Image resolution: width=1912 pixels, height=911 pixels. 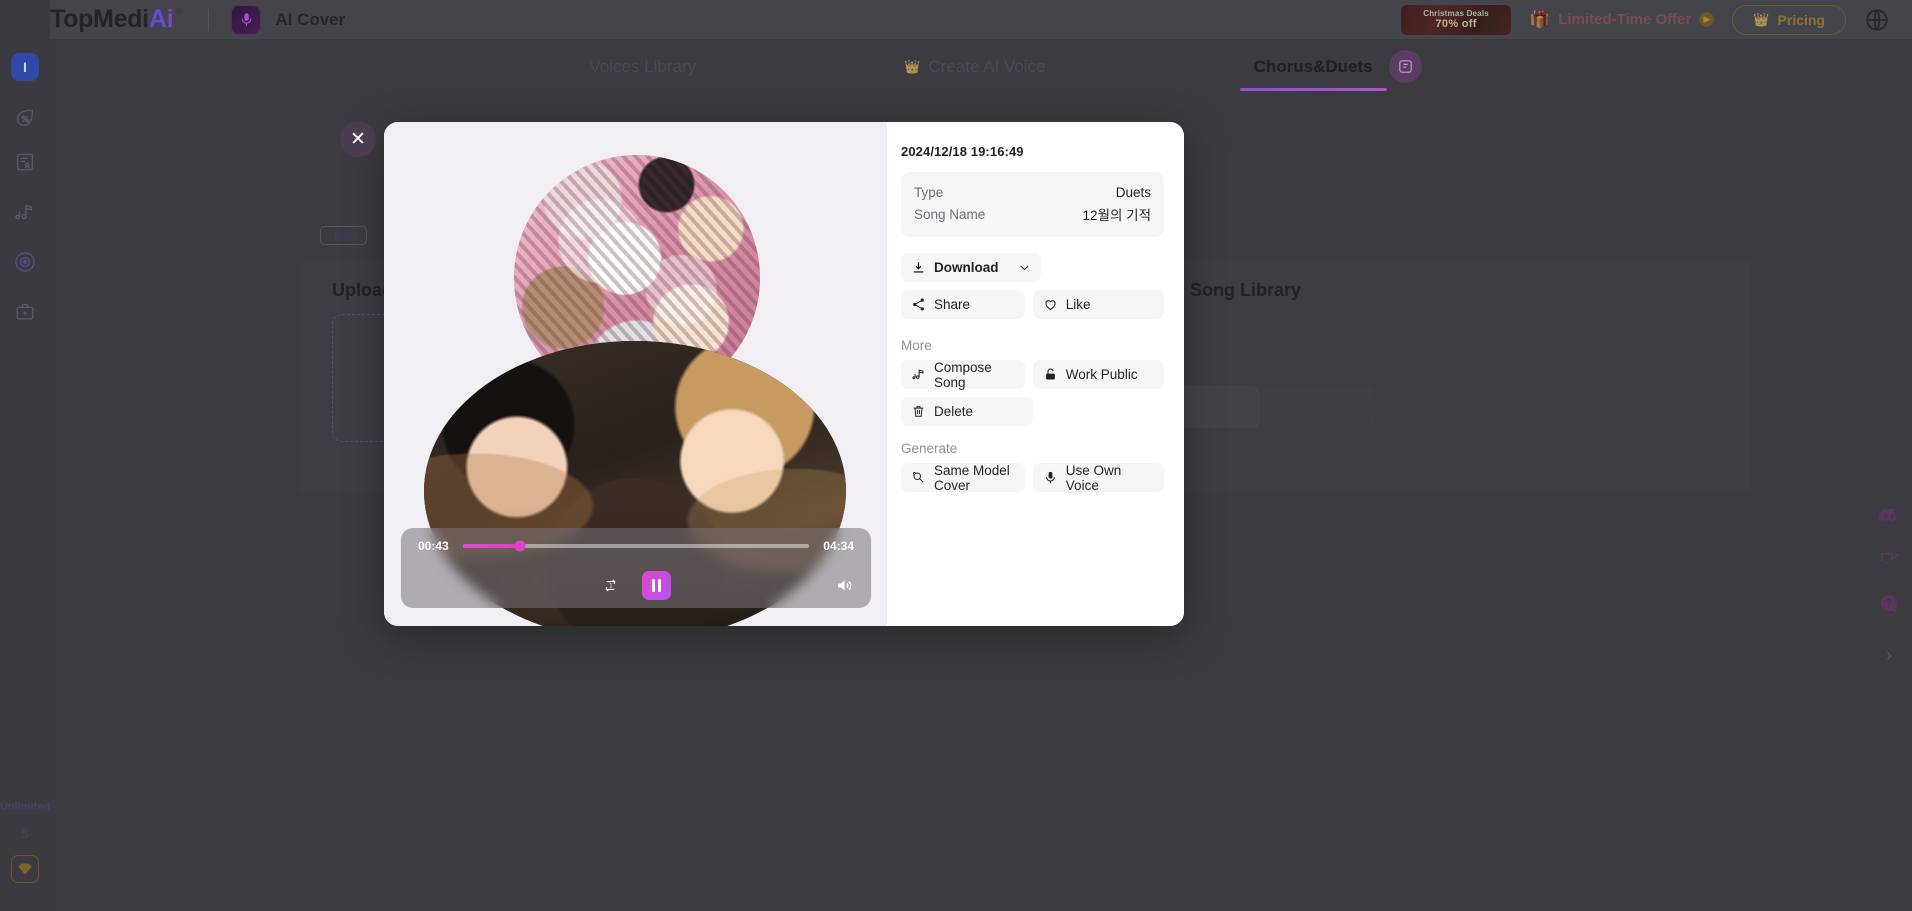 I want to click on share-button: Share, so click(x=963, y=304).